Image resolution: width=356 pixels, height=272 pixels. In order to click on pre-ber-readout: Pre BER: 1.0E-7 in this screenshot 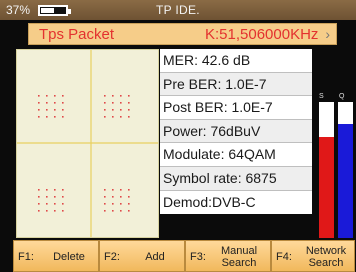, I will do `click(236, 84)`.